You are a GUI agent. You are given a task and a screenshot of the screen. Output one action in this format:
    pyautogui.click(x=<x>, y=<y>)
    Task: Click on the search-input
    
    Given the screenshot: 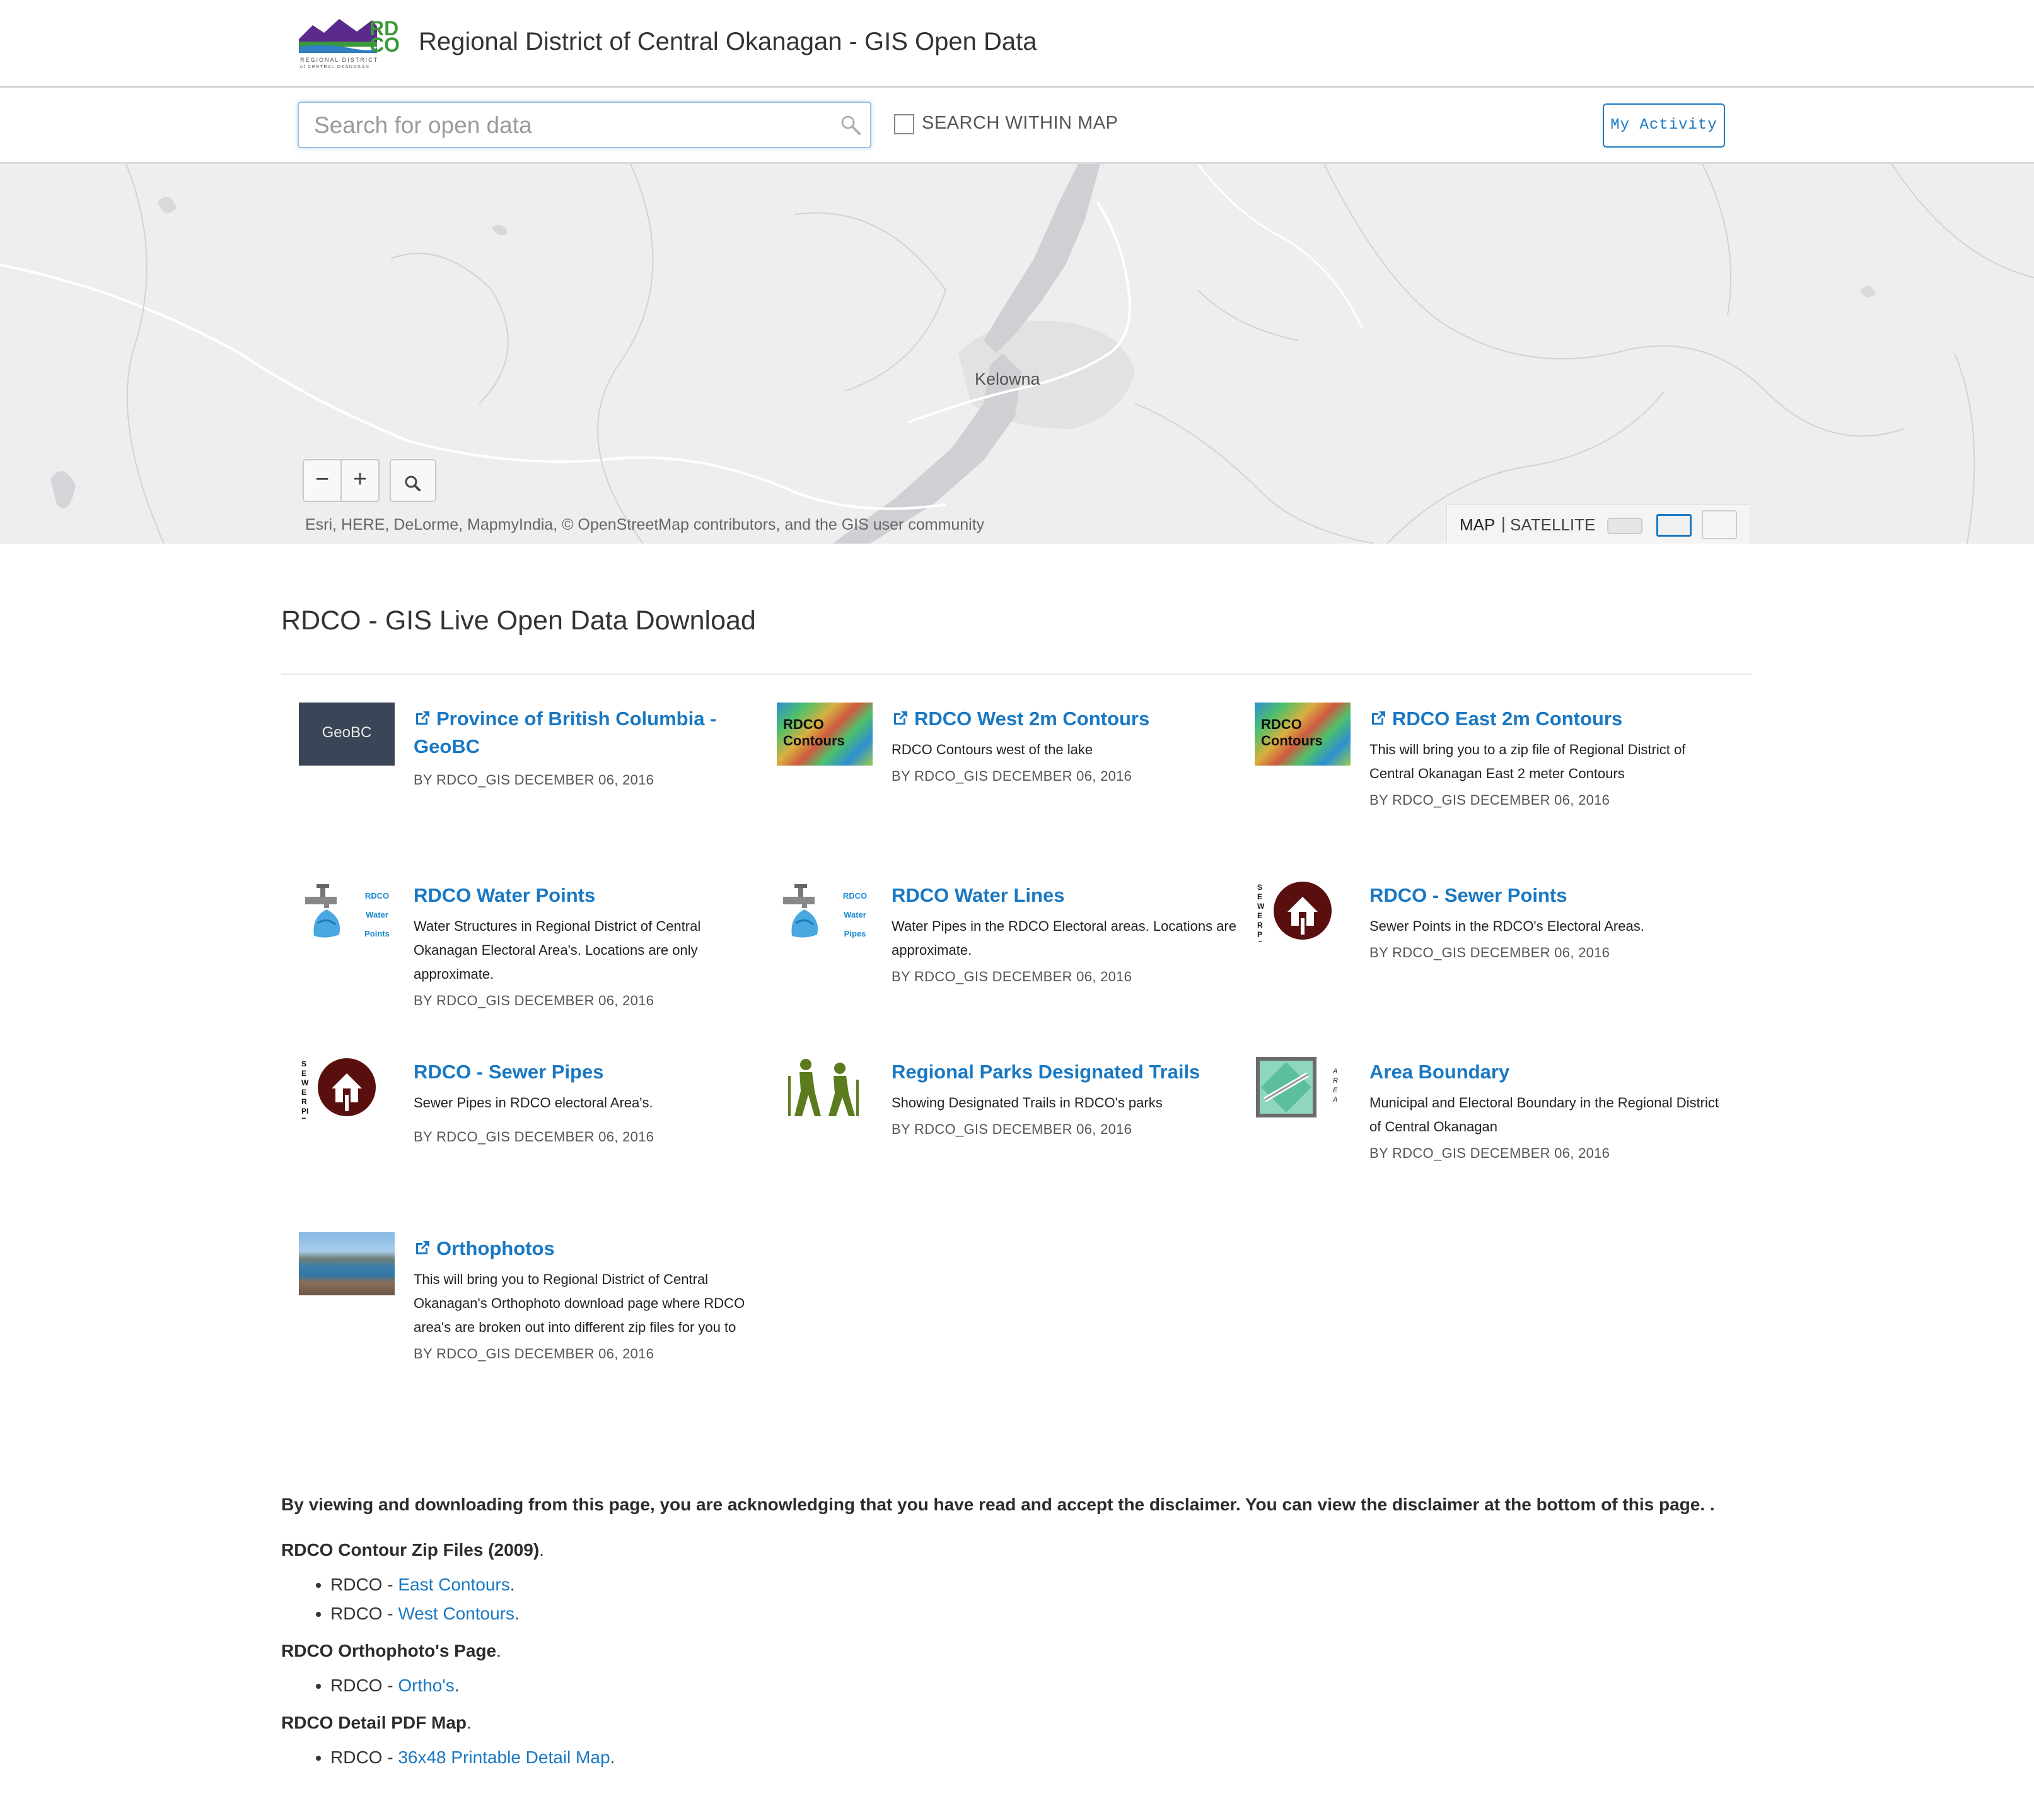 What is the action you would take?
    pyautogui.click(x=566, y=125)
    